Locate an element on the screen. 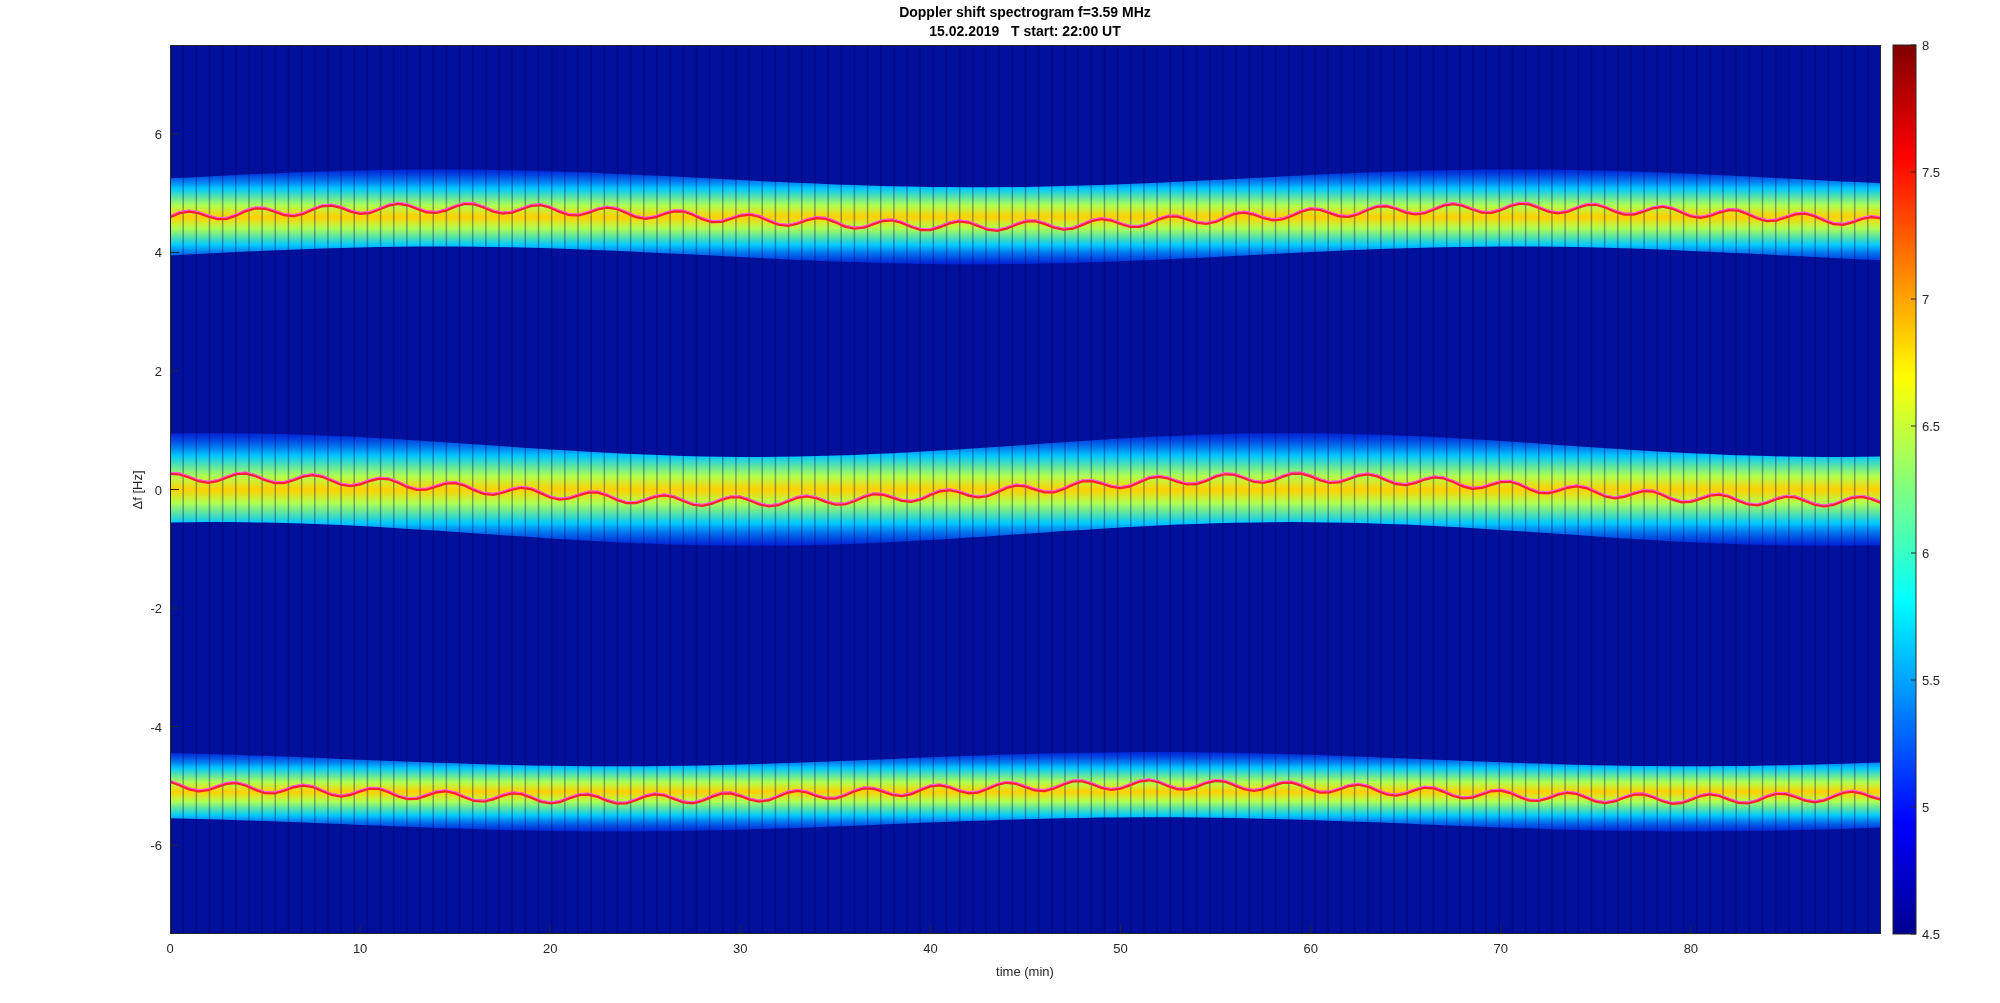  x-axis-label: time (min) is located at coordinates (1025, 971).